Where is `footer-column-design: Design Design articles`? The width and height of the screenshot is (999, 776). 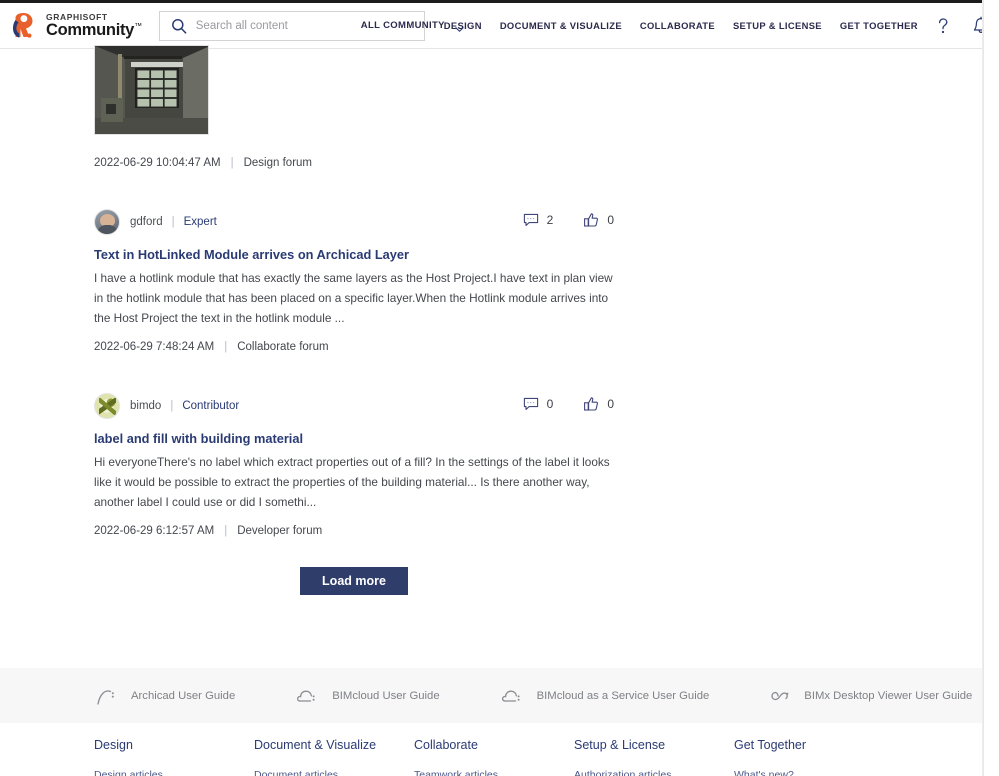
footer-column-design: Design Design articles is located at coordinates (174, 757).